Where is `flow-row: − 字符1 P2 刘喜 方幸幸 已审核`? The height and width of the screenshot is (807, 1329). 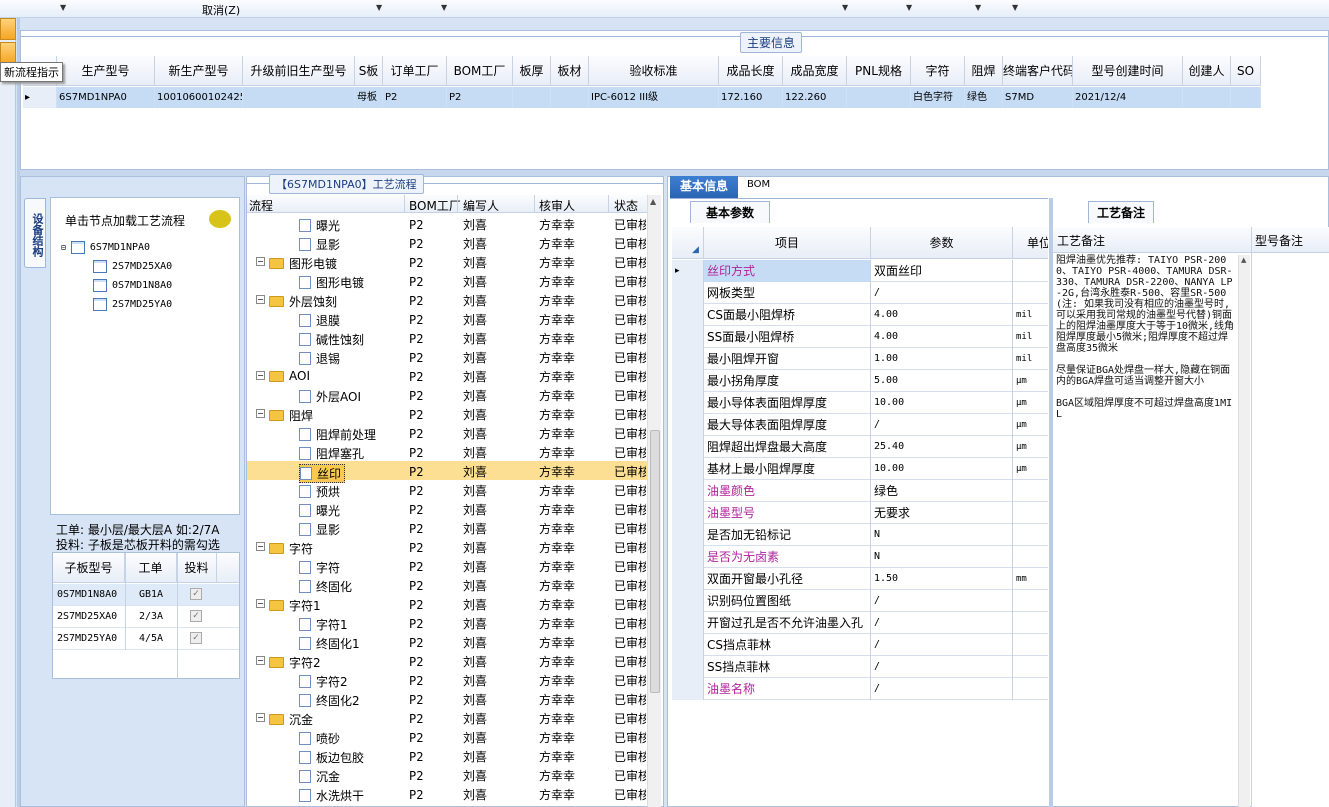
flow-row: − 字符1 P2 刘喜 方幸幸 已审核 is located at coordinates (447, 603).